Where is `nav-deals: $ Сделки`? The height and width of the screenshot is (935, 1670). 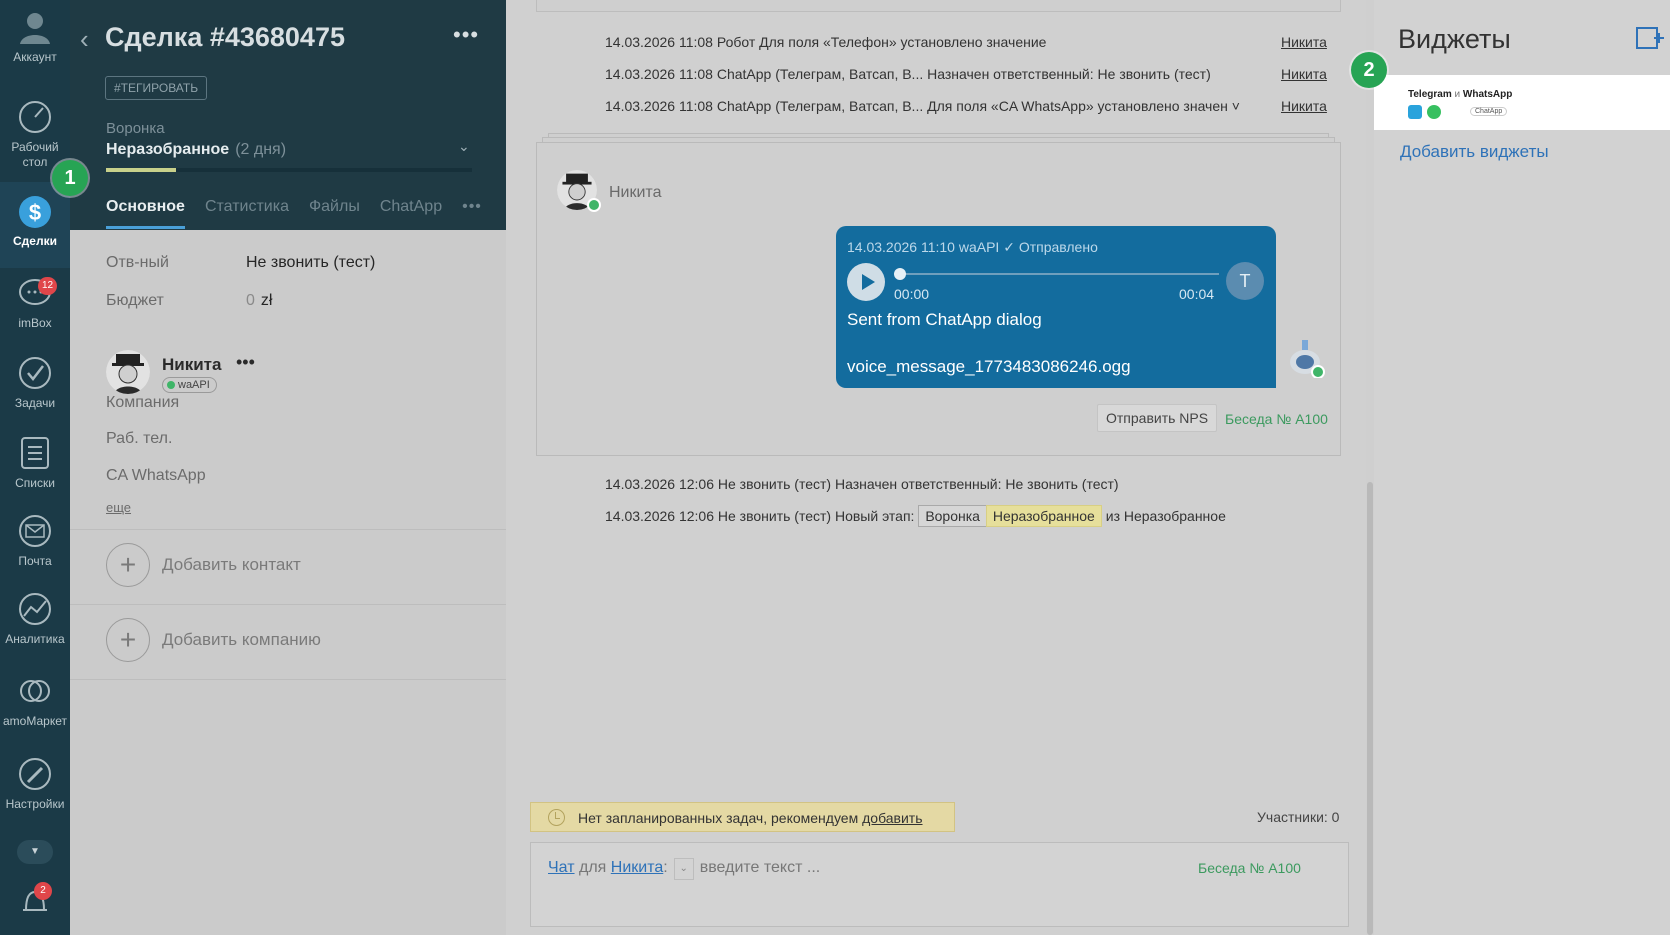
nav-deals: $ Сделки is located at coordinates (35, 225).